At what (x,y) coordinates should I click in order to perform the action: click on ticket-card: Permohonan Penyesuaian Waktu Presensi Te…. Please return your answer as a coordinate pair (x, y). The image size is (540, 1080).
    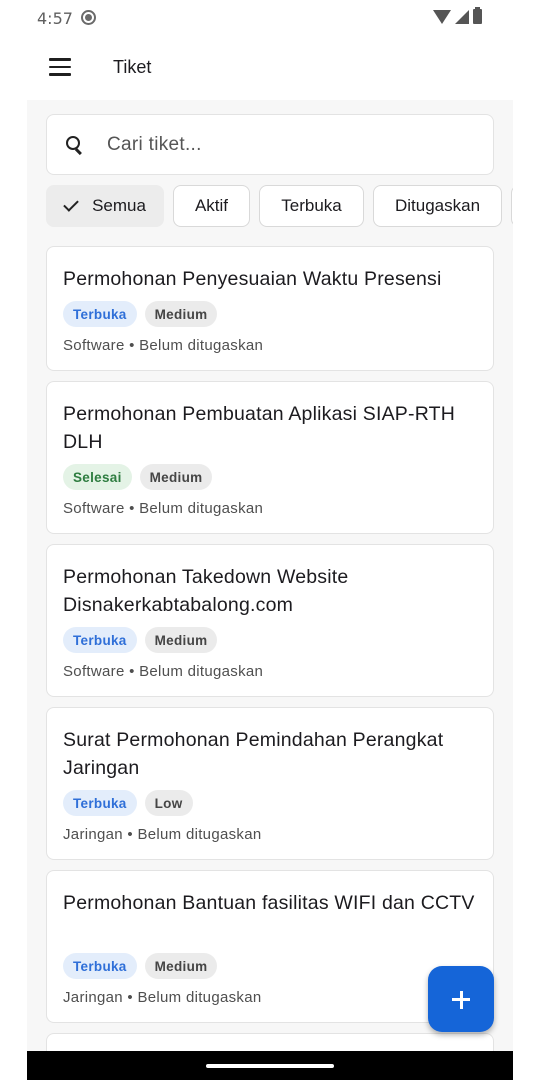
    Looking at the image, I should click on (270, 308).